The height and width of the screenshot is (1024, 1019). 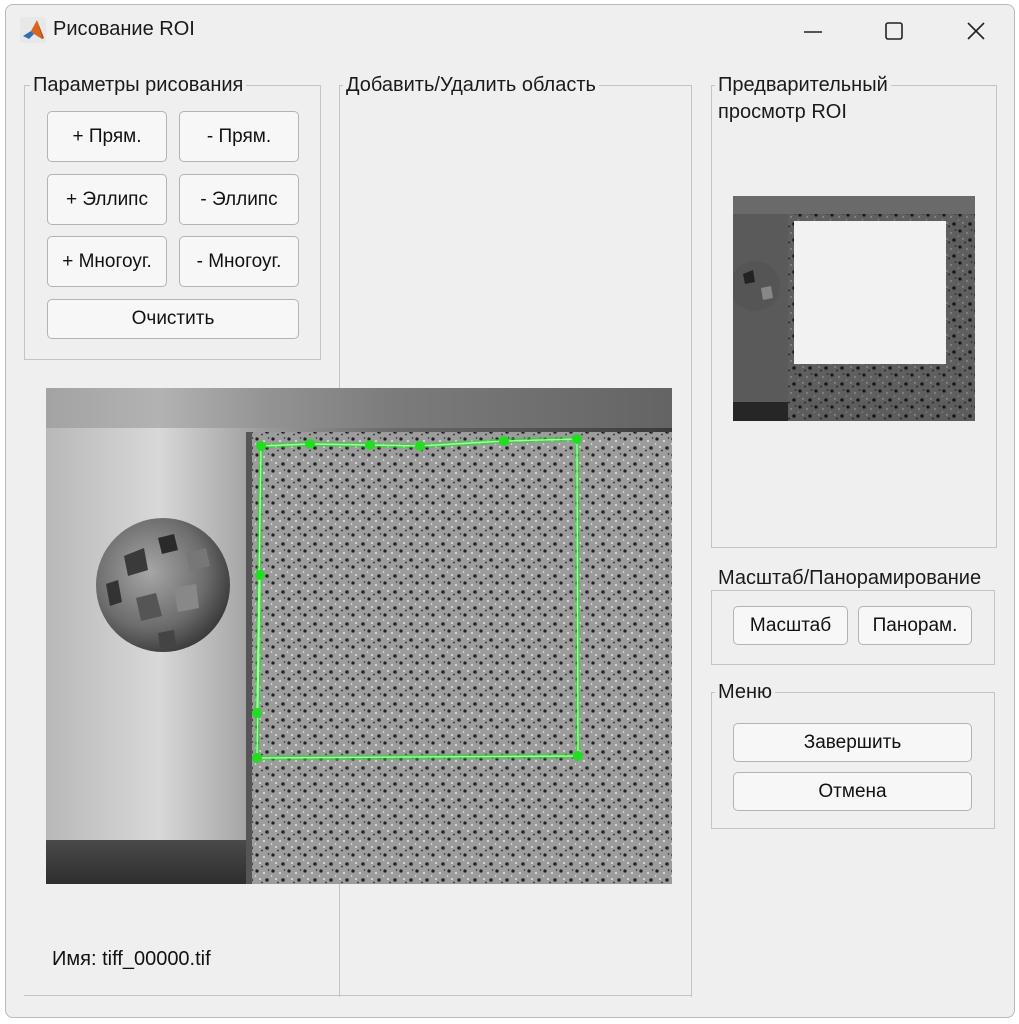 I want to click on draw-params-title: Параметры рисования, so click(x=138, y=85).